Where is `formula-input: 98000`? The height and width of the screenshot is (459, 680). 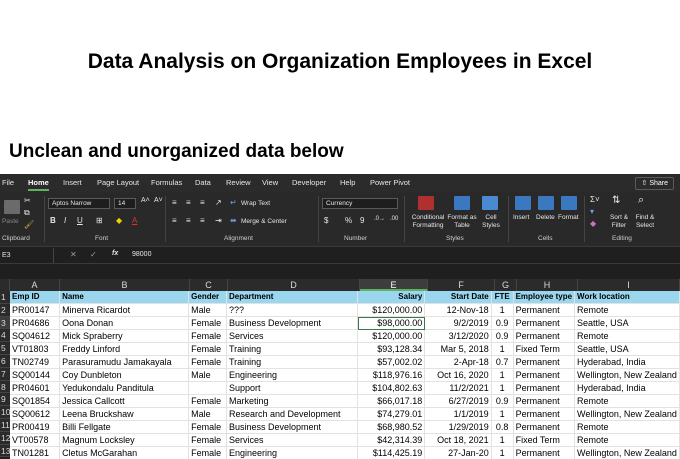 formula-input: 98000 is located at coordinates (141, 254).